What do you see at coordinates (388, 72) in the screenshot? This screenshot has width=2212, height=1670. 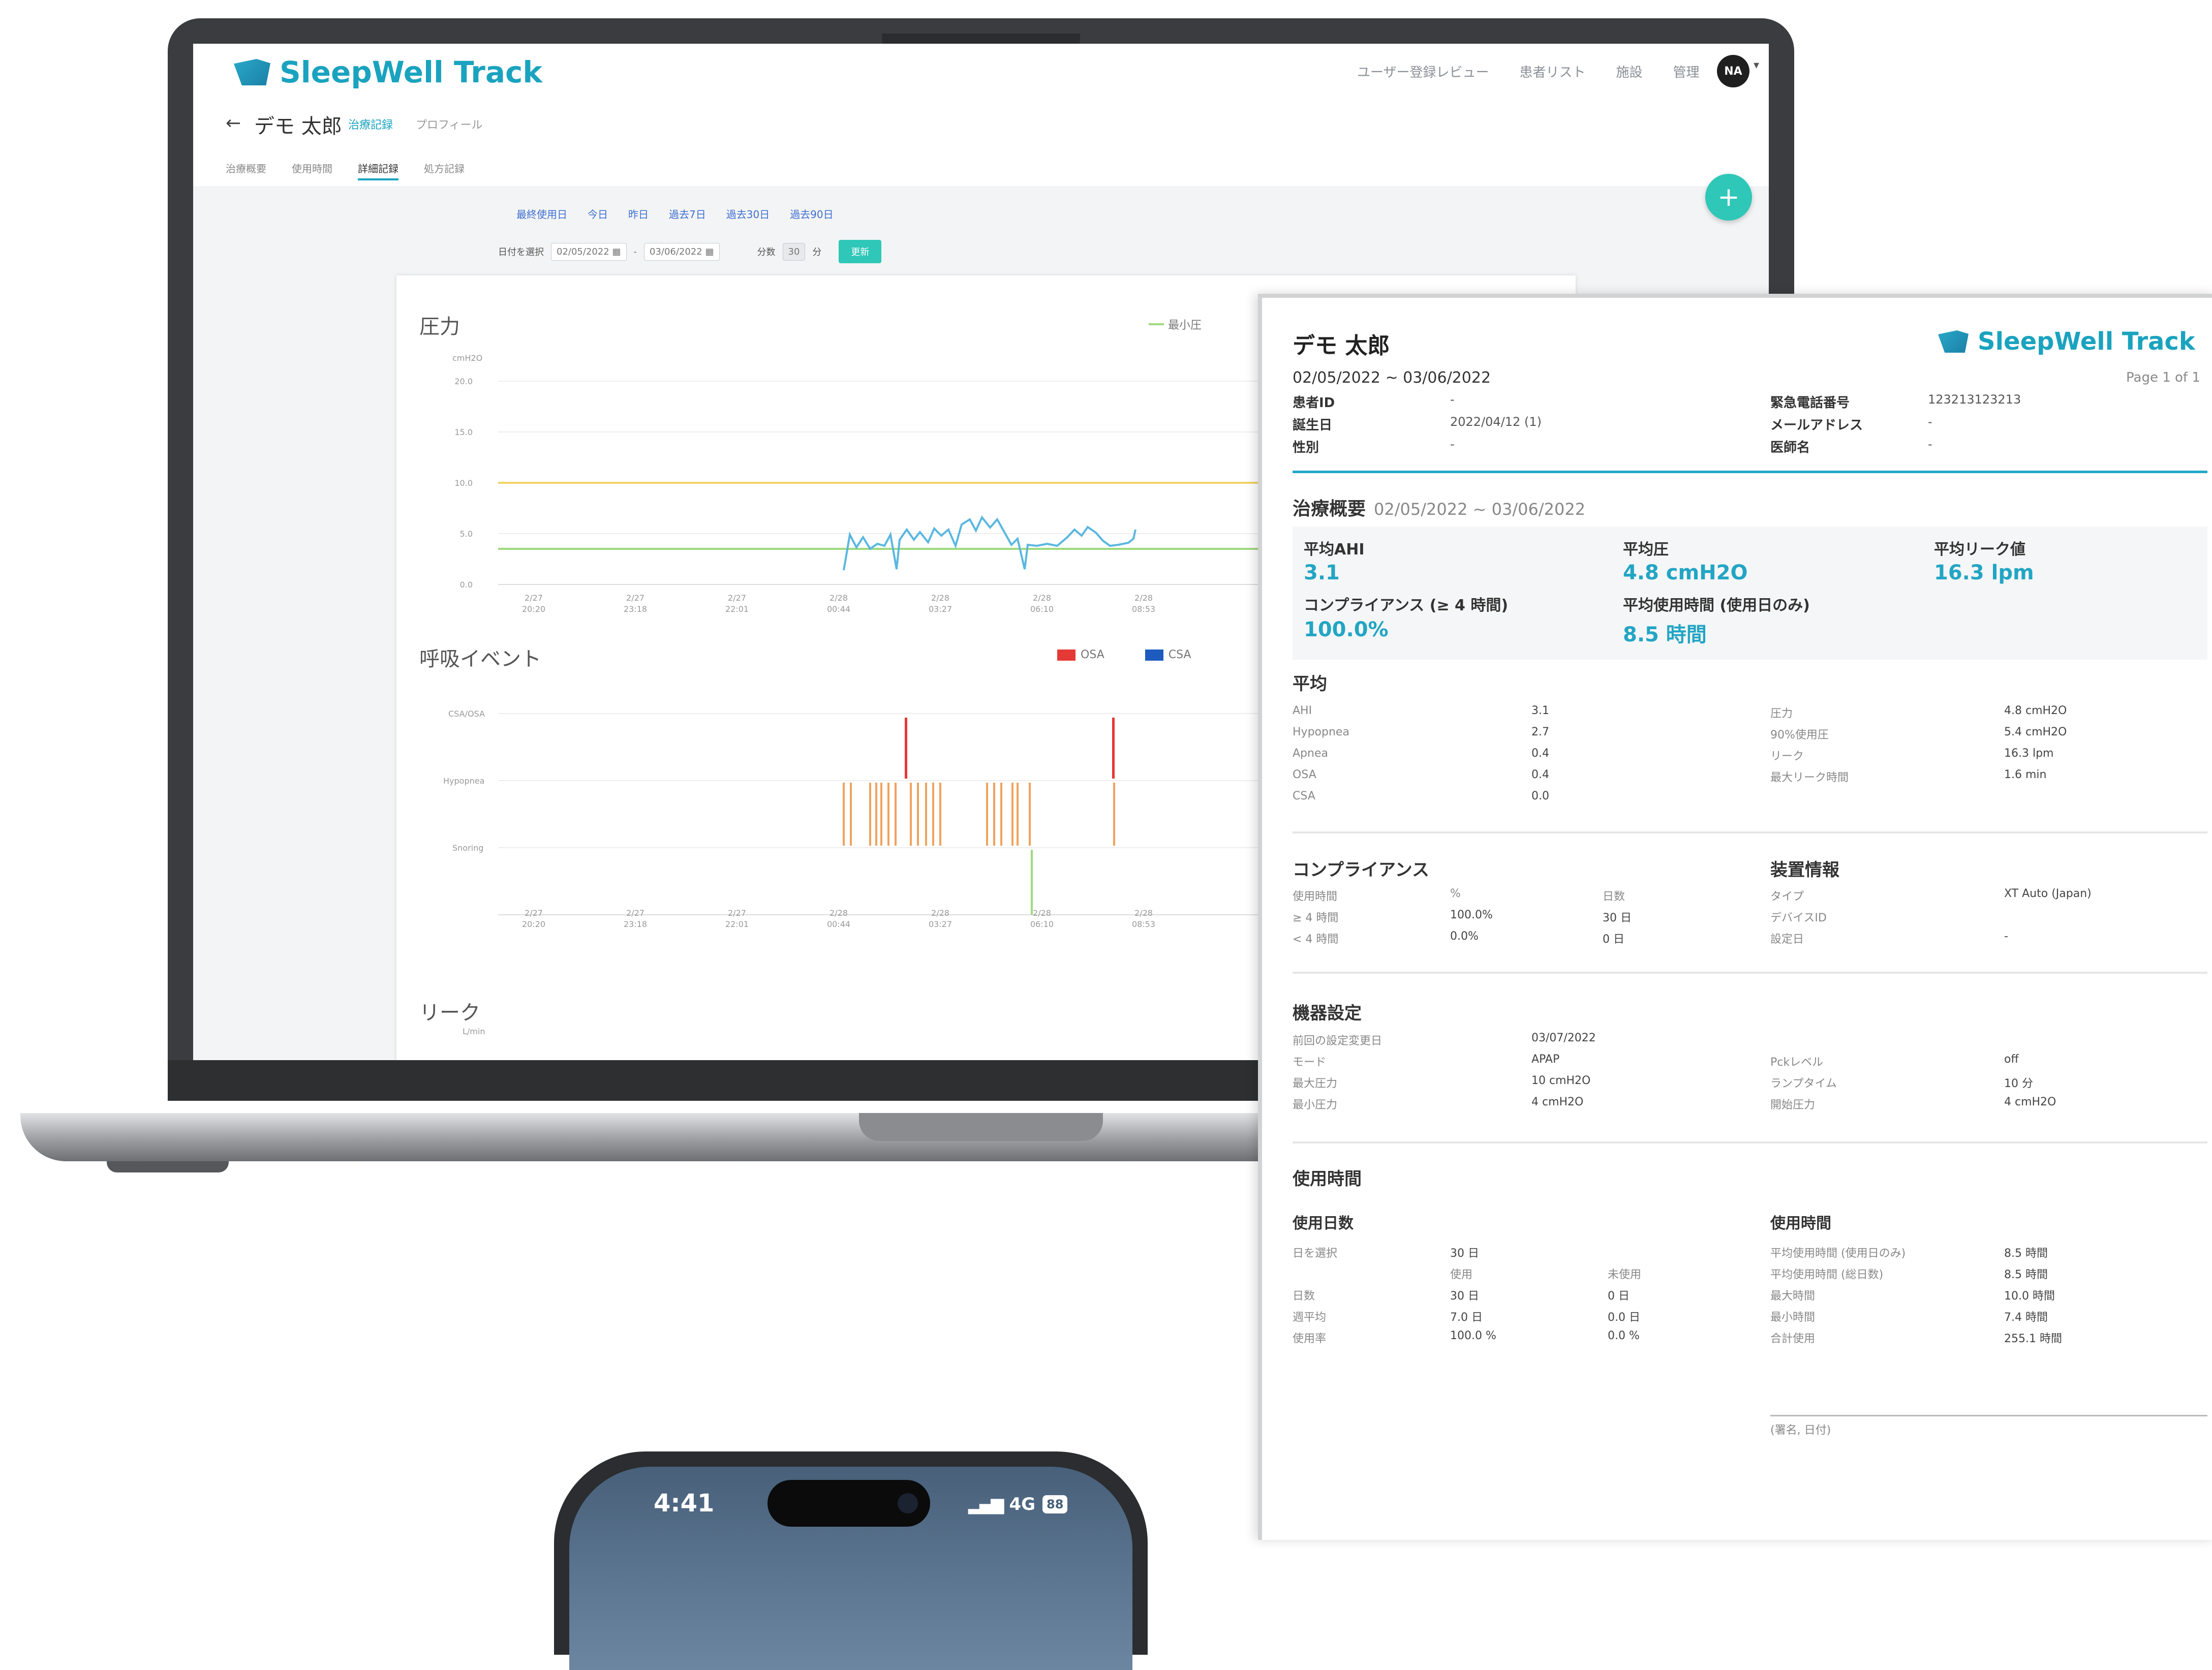 I see `app-logo: SleepWell Track` at bounding box center [388, 72].